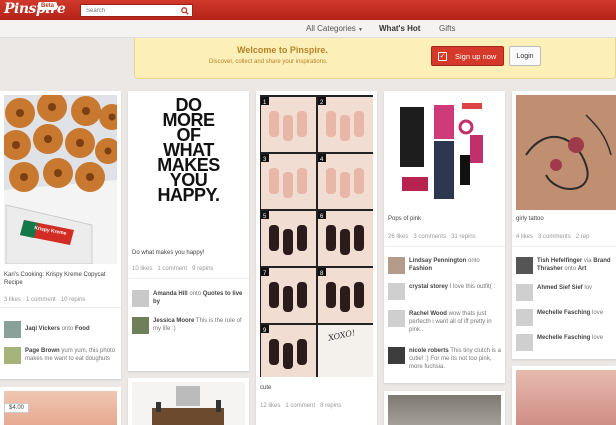 Image resolution: width=616 pixels, height=425 pixels. I want to click on pin-comment: Lindsay Pennington onto Fashion, so click(445, 266).